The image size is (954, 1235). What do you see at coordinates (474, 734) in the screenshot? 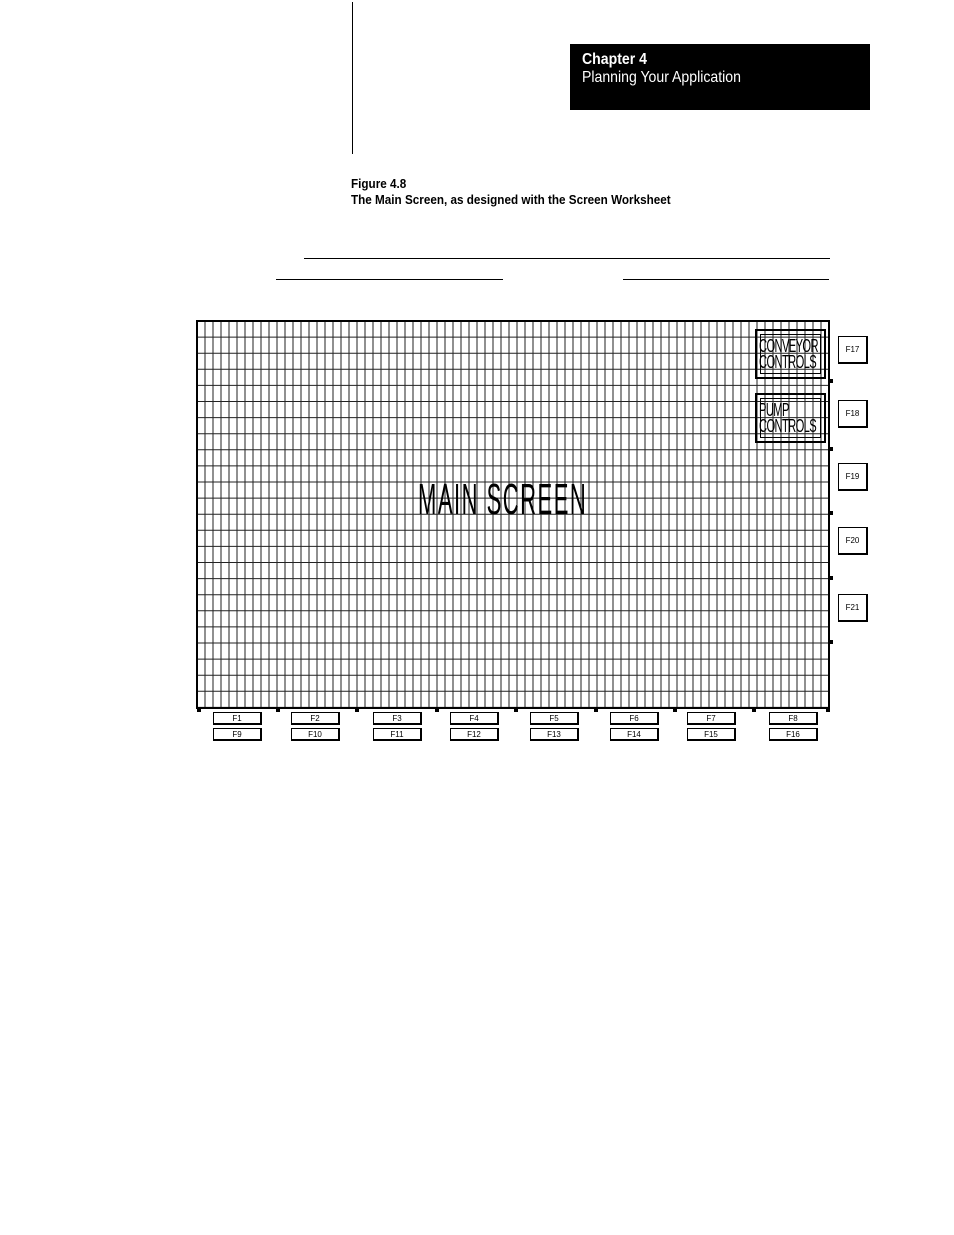
I see `f12-key: F12` at bounding box center [474, 734].